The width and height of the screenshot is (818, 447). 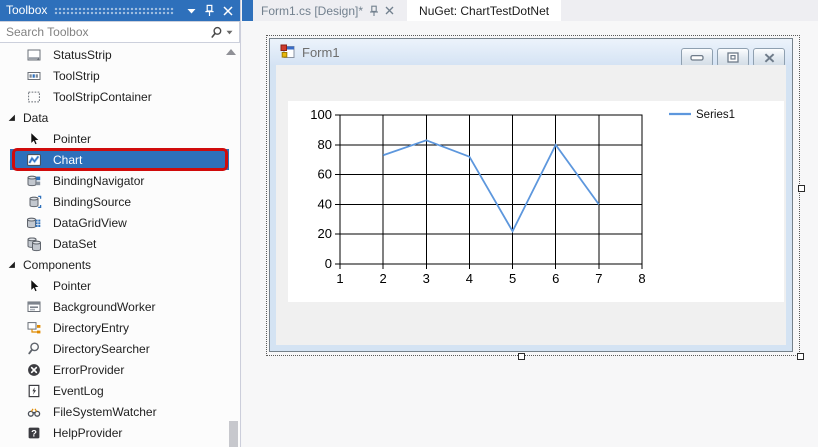 I want to click on toolbox-item-filesystemwatcher: FileSystemWatcher, so click(x=119, y=411).